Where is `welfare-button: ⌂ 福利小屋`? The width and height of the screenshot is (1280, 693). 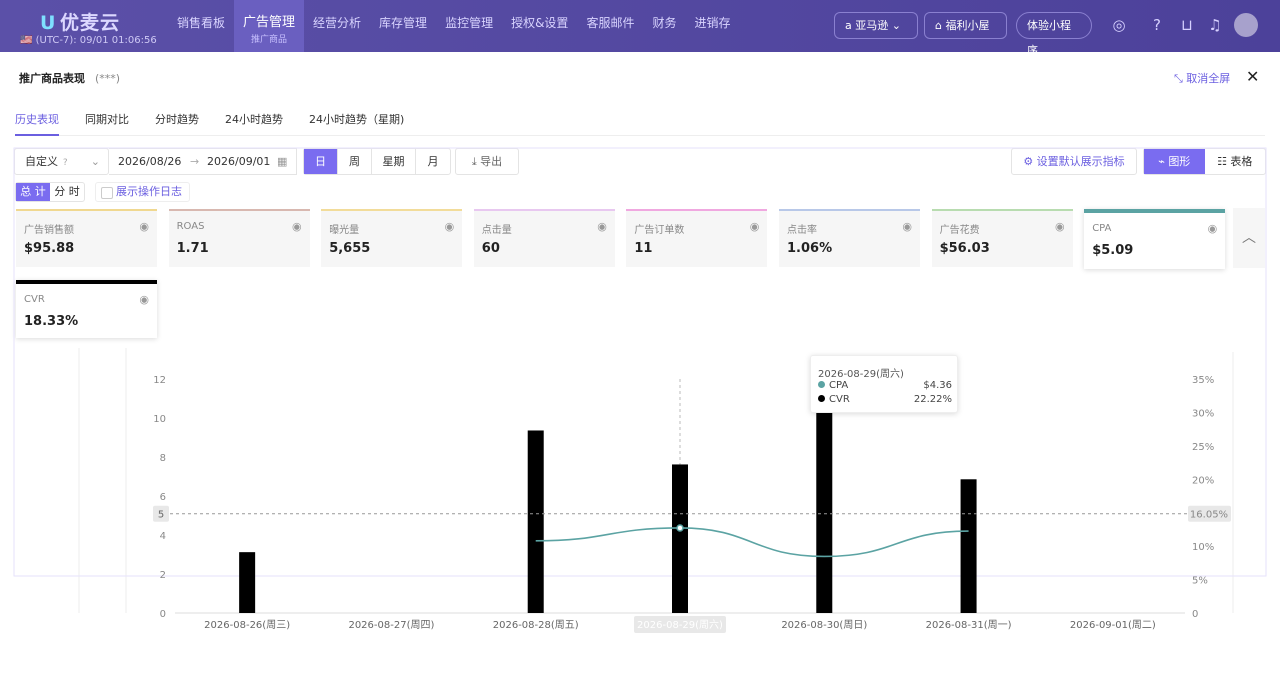
welfare-button: ⌂ 福利小屋 is located at coordinates (965, 25).